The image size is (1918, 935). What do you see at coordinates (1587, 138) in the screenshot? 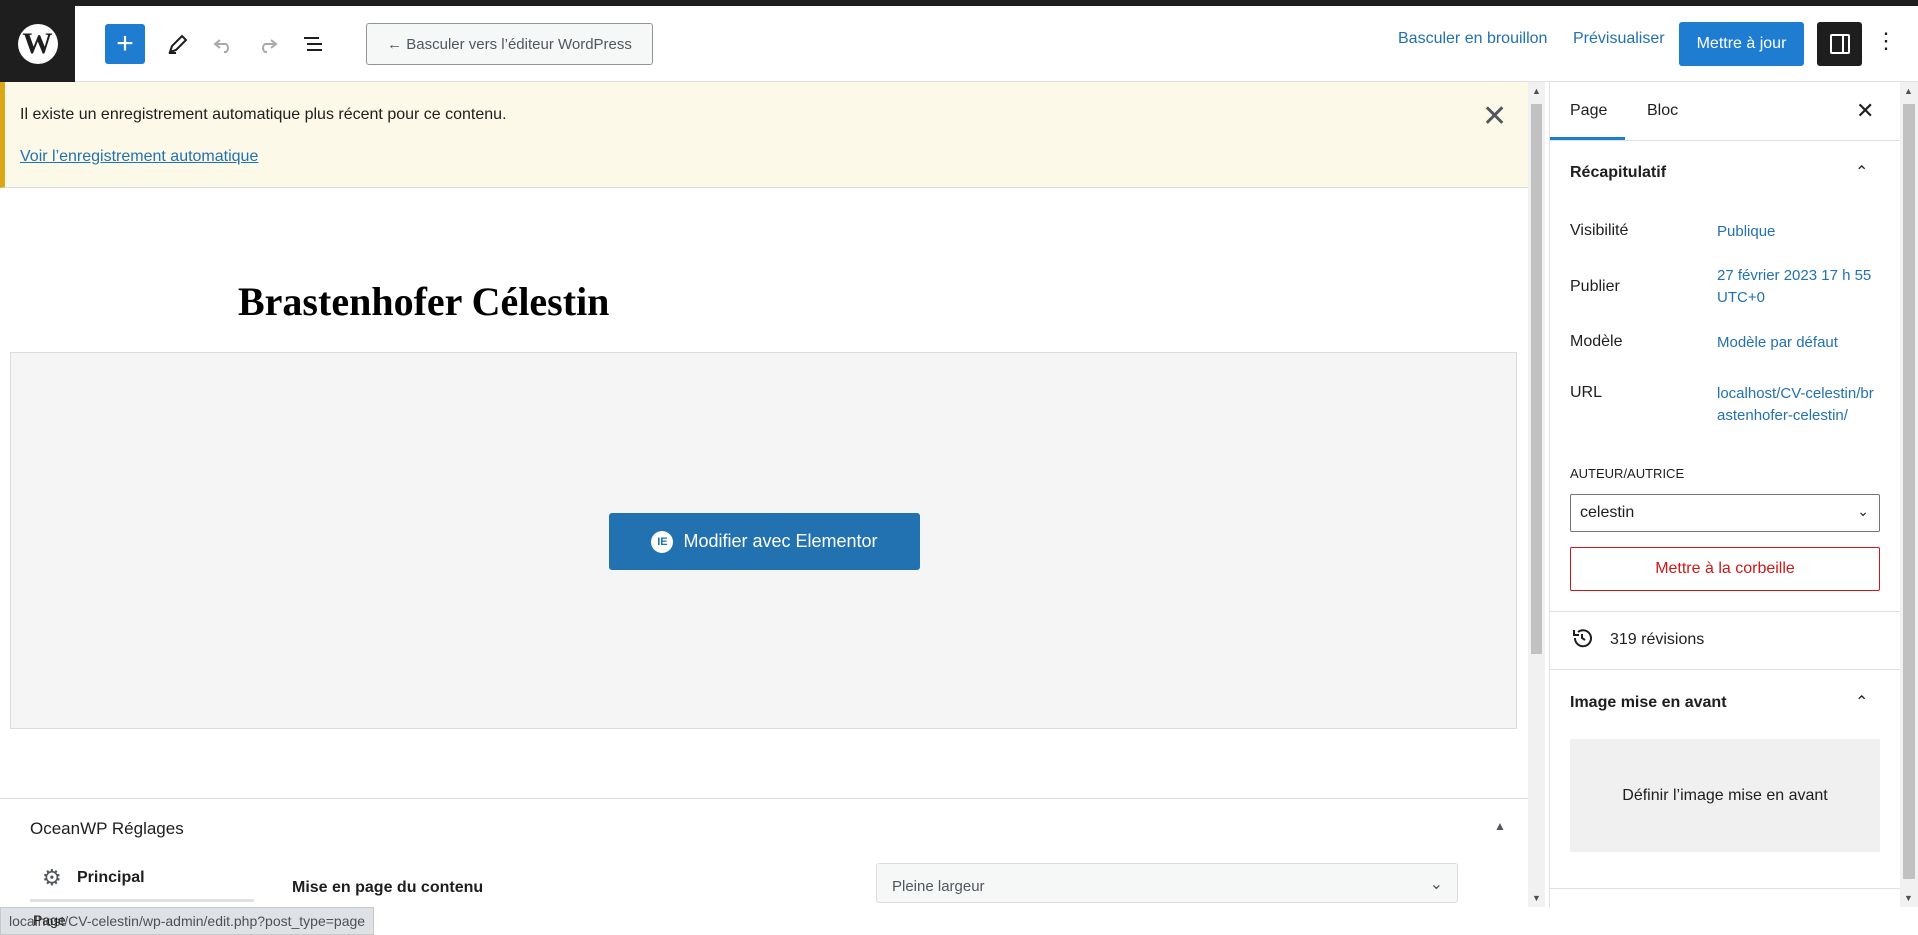
I see `active-tab-indicator` at bounding box center [1587, 138].